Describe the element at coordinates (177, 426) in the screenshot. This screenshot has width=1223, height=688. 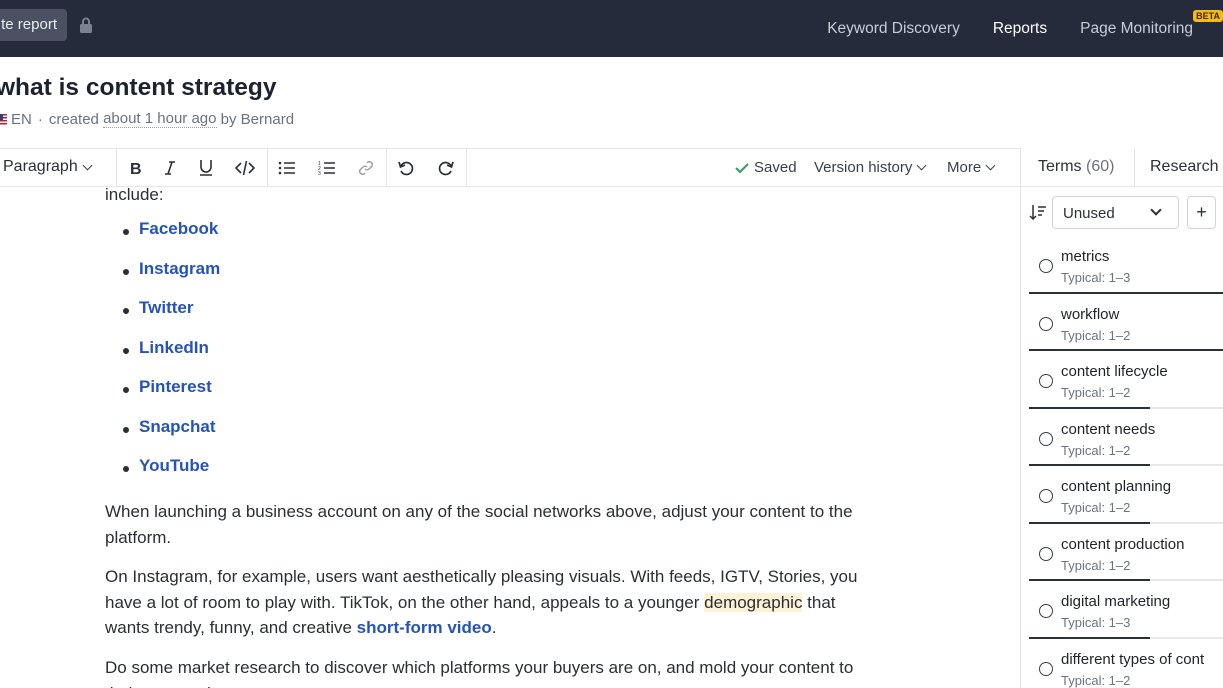
I see `link-snapchat: Snapchat` at that location.